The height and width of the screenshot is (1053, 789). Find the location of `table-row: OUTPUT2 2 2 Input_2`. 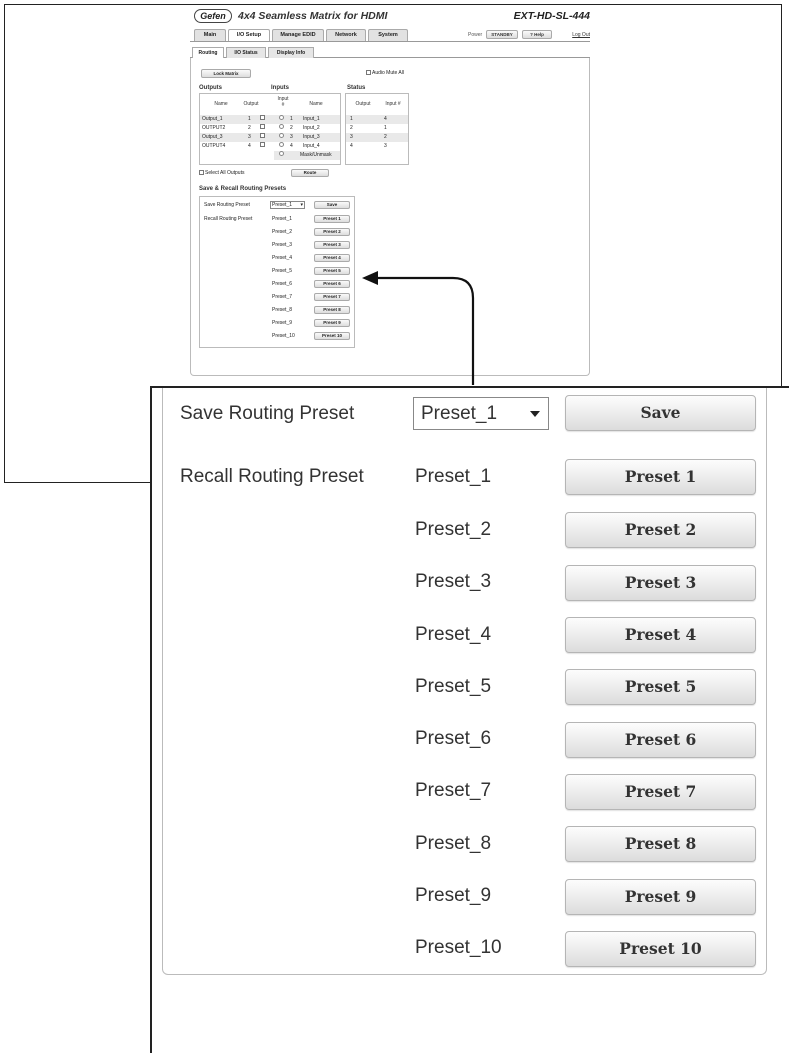

table-row: OUTPUT2 2 2 Input_2 is located at coordinates (270, 128).